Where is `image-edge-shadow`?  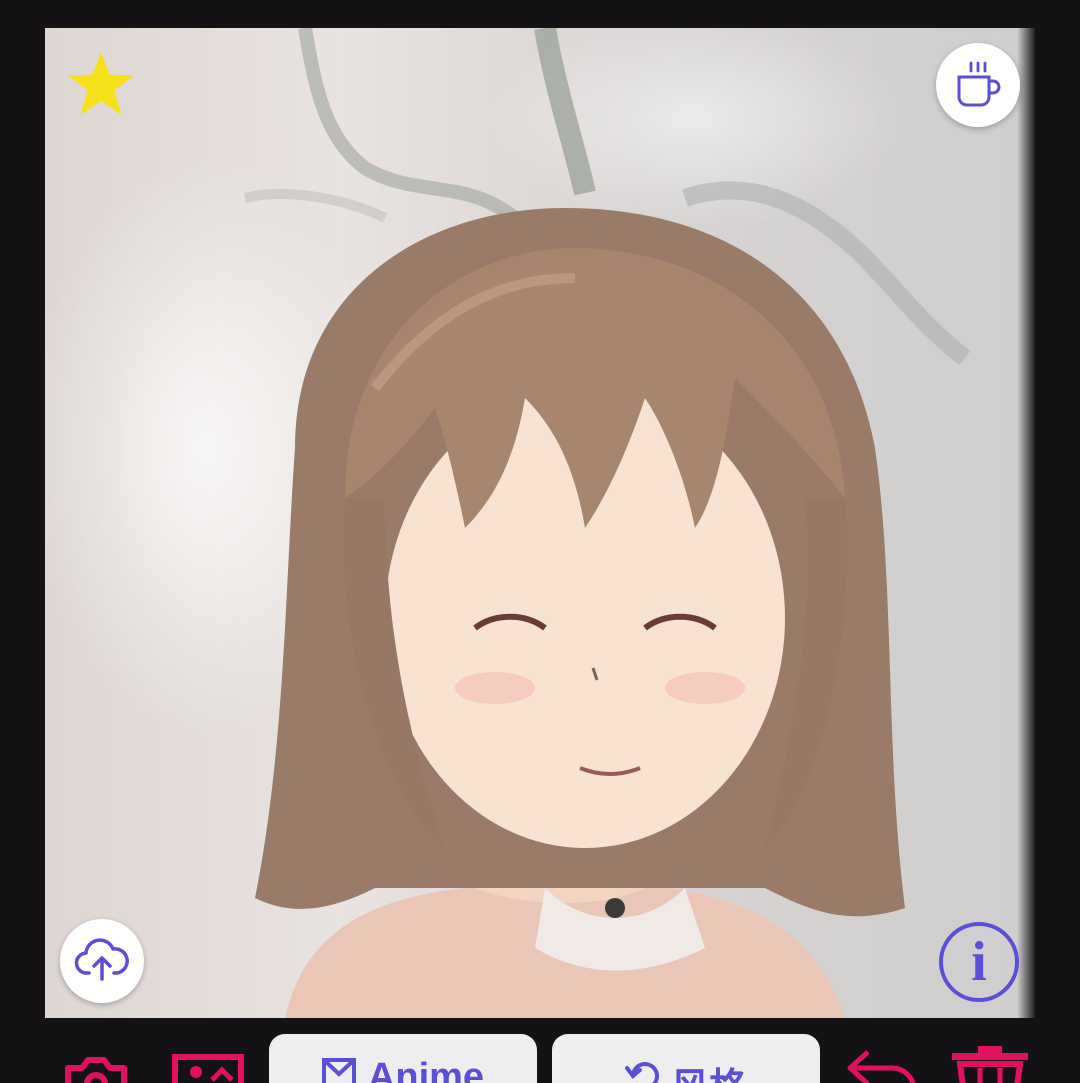 image-edge-shadow is located at coordinates (1026, 523).